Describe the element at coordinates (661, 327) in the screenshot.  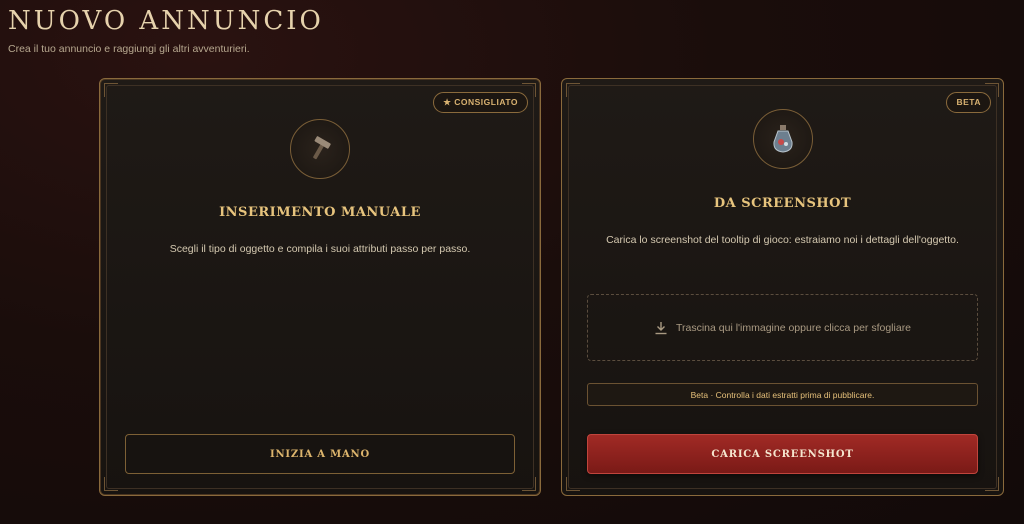
I see `download-icon` at that location.